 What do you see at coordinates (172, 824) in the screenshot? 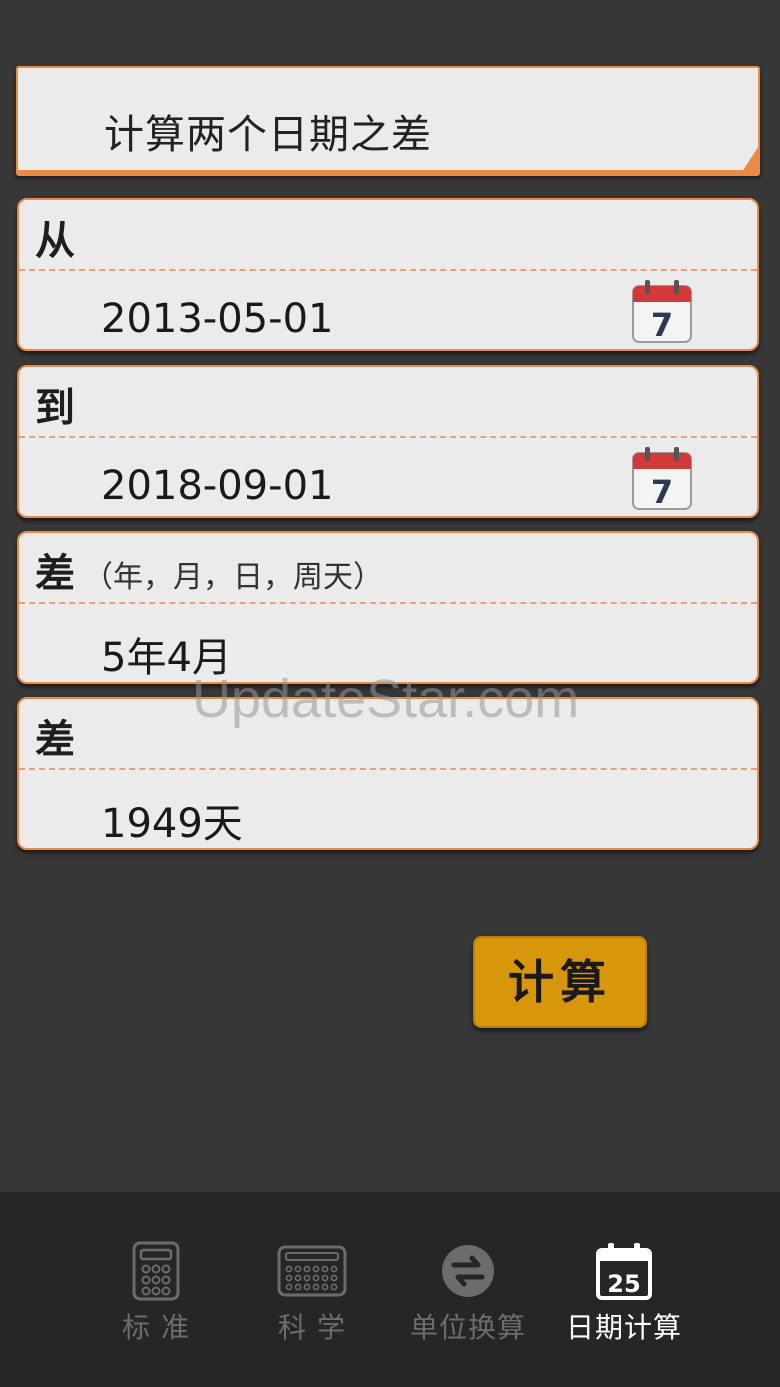
I see `diff-days-value: 1949天` at bounding box center [172, 824].